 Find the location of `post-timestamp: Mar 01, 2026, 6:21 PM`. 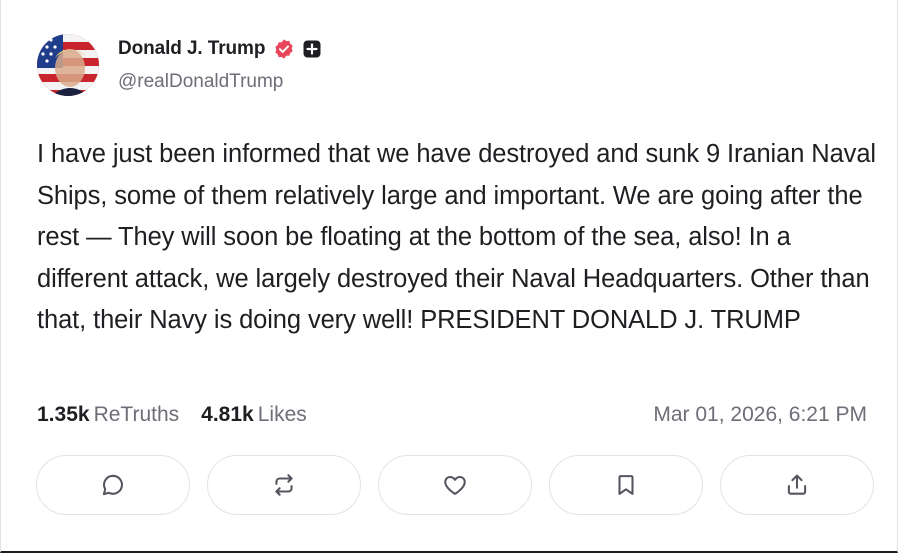

post-timestamp: Mar 01, 2026, 6:21 PM is located at coordinates (760, 415).